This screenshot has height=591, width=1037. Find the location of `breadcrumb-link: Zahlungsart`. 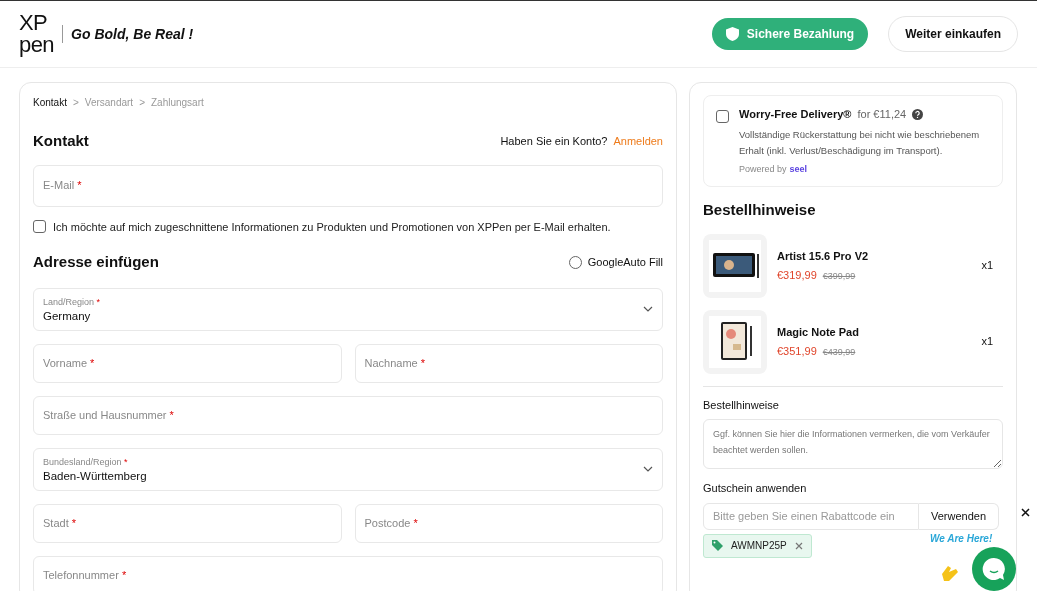

breadcrumb-link: Zahlungsart is located at coordinates (177, 102).